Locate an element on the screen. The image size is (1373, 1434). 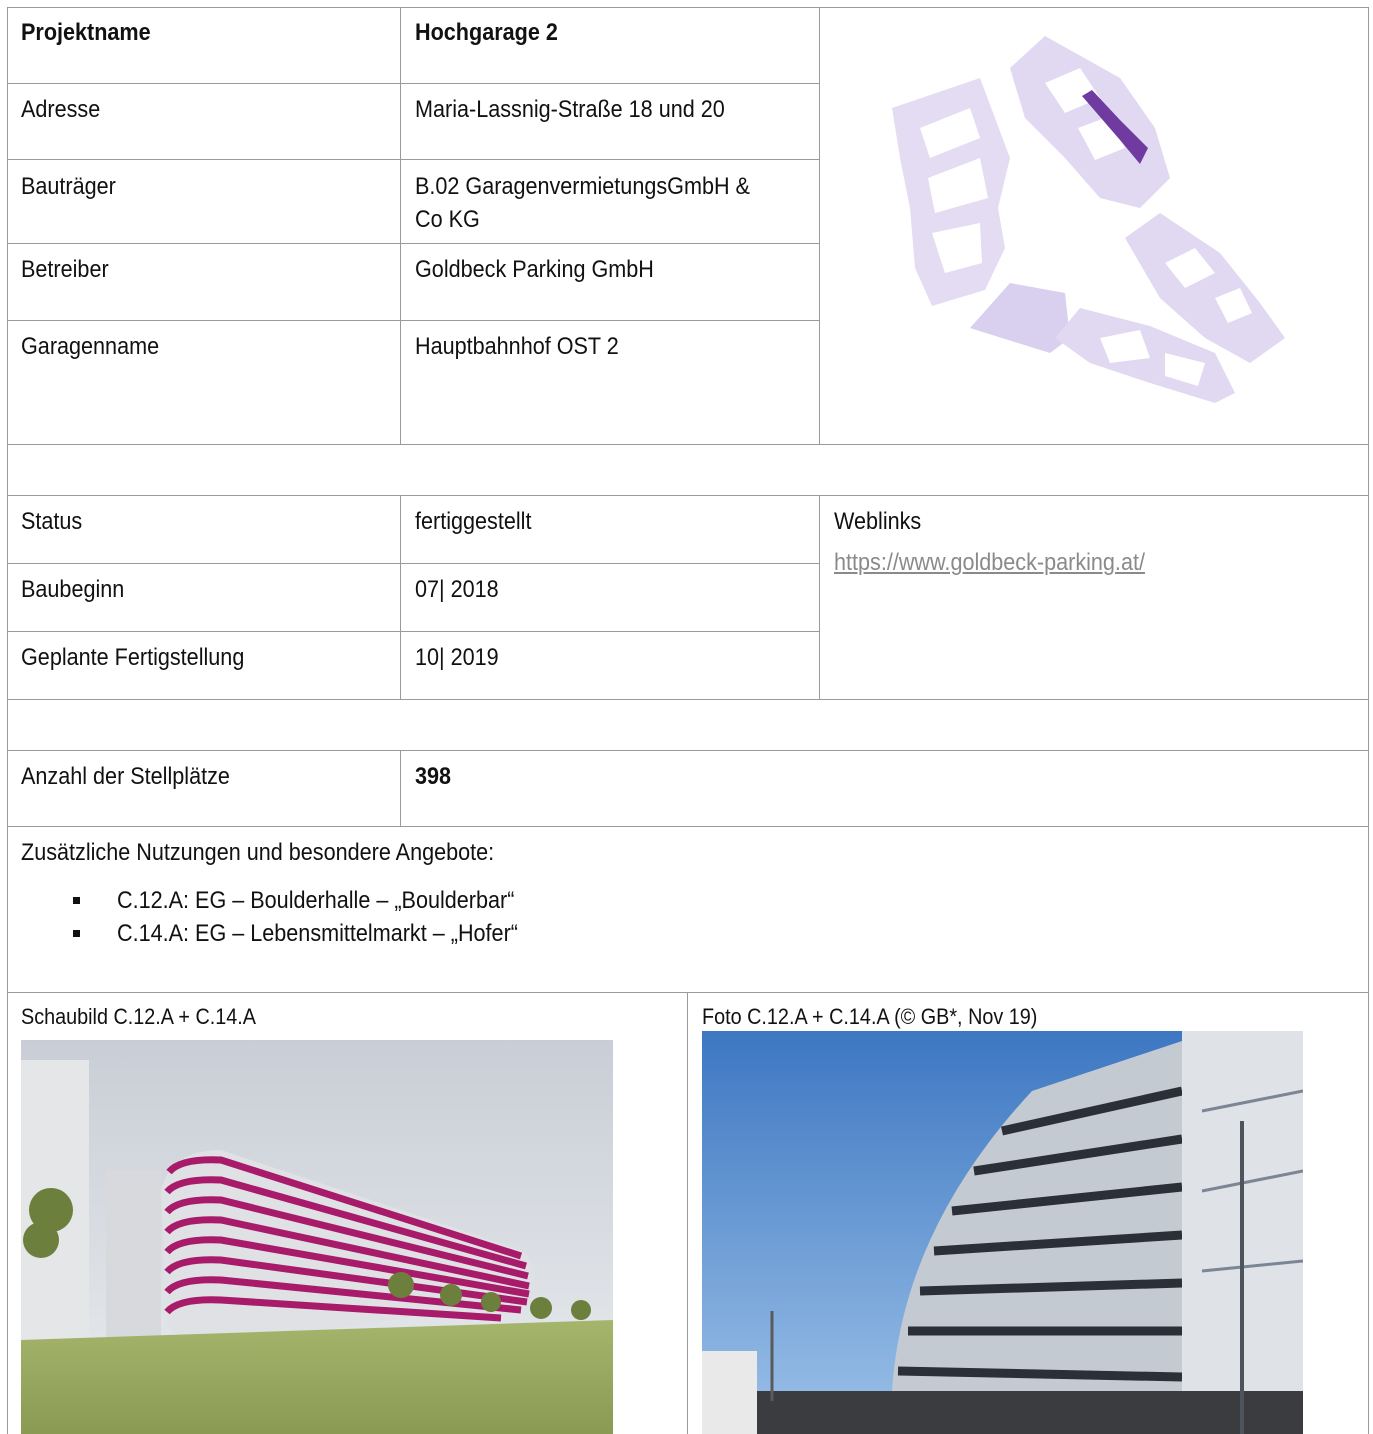
border-left is located at coordinates (7, 720).